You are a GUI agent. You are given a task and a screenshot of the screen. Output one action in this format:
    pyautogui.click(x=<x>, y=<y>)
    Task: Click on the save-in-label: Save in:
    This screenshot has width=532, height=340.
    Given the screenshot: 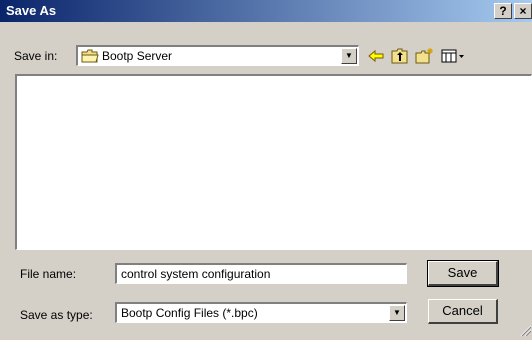 What is the action you would take?
    pyautogui.click(x=36, y=56)
    